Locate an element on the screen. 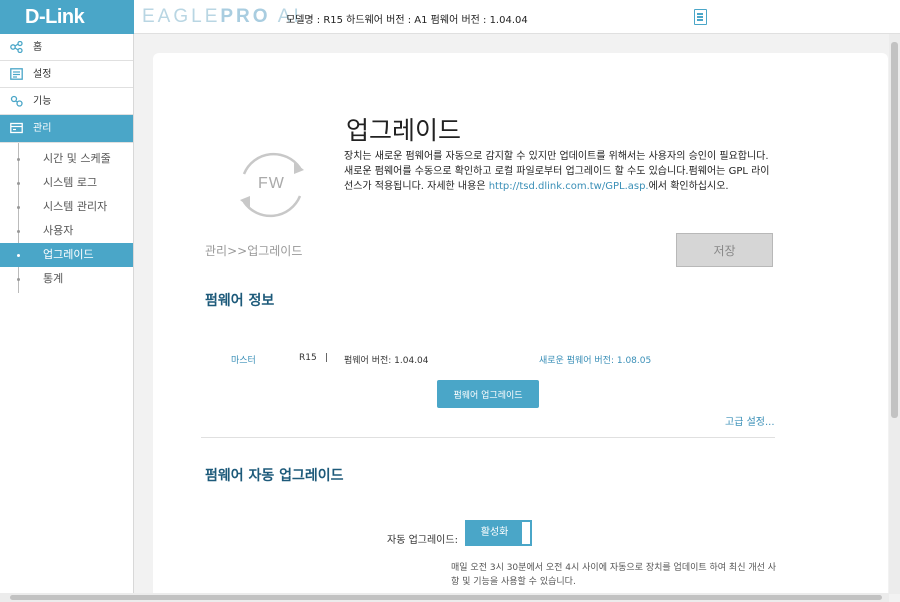  dlink-logo: D-Link is located at coordinates (67, 17).